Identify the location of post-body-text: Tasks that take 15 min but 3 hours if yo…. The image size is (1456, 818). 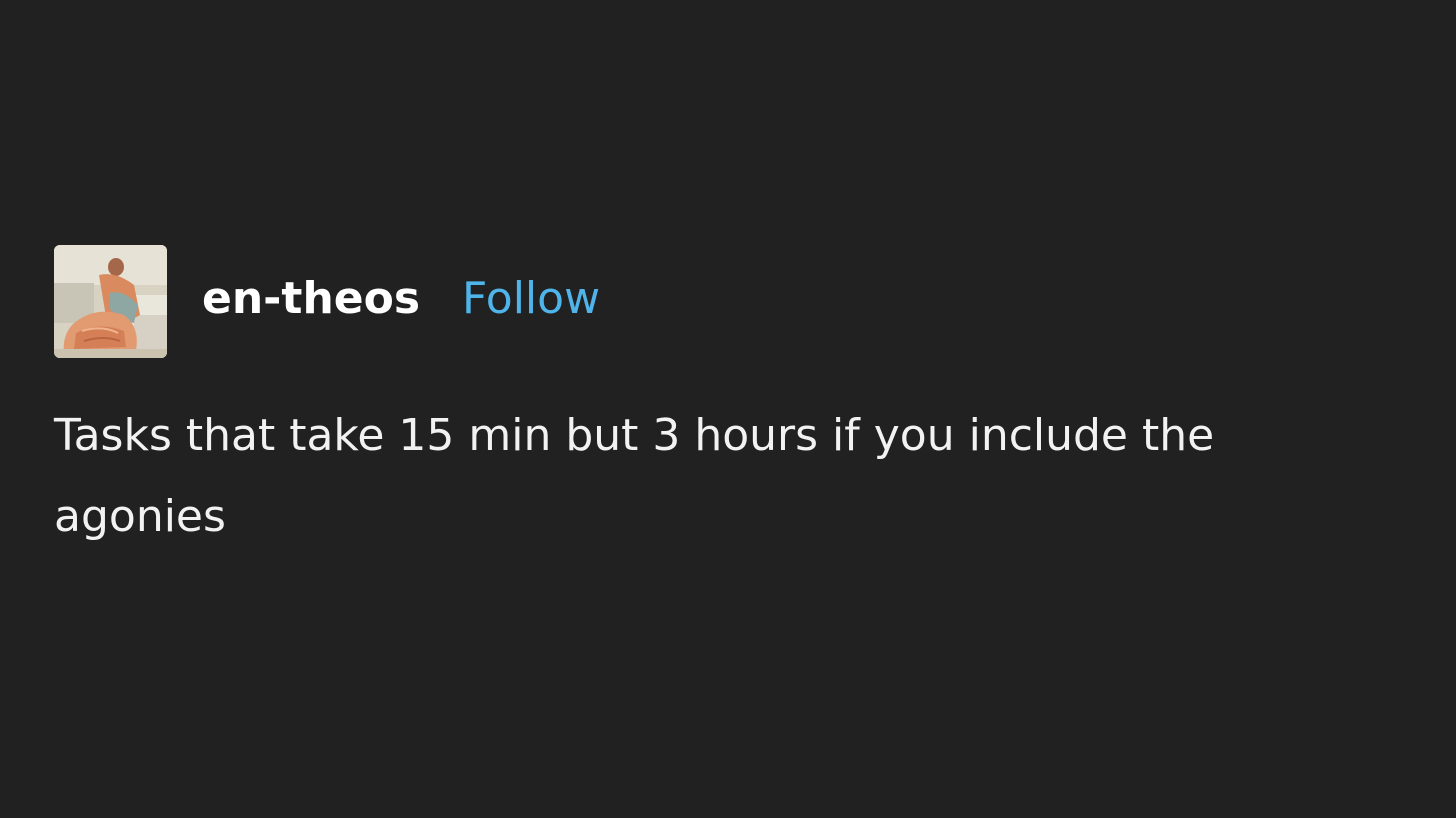
(634, 476).